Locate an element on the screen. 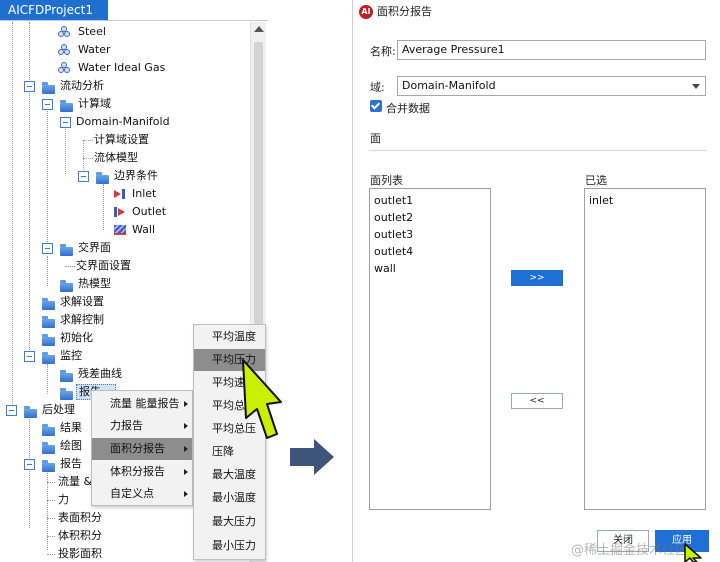 The image size is (720, 562). surface-listbox: outlet1 outlet2 outlet3 outlet4 wall is located at coordinates (430, 349).